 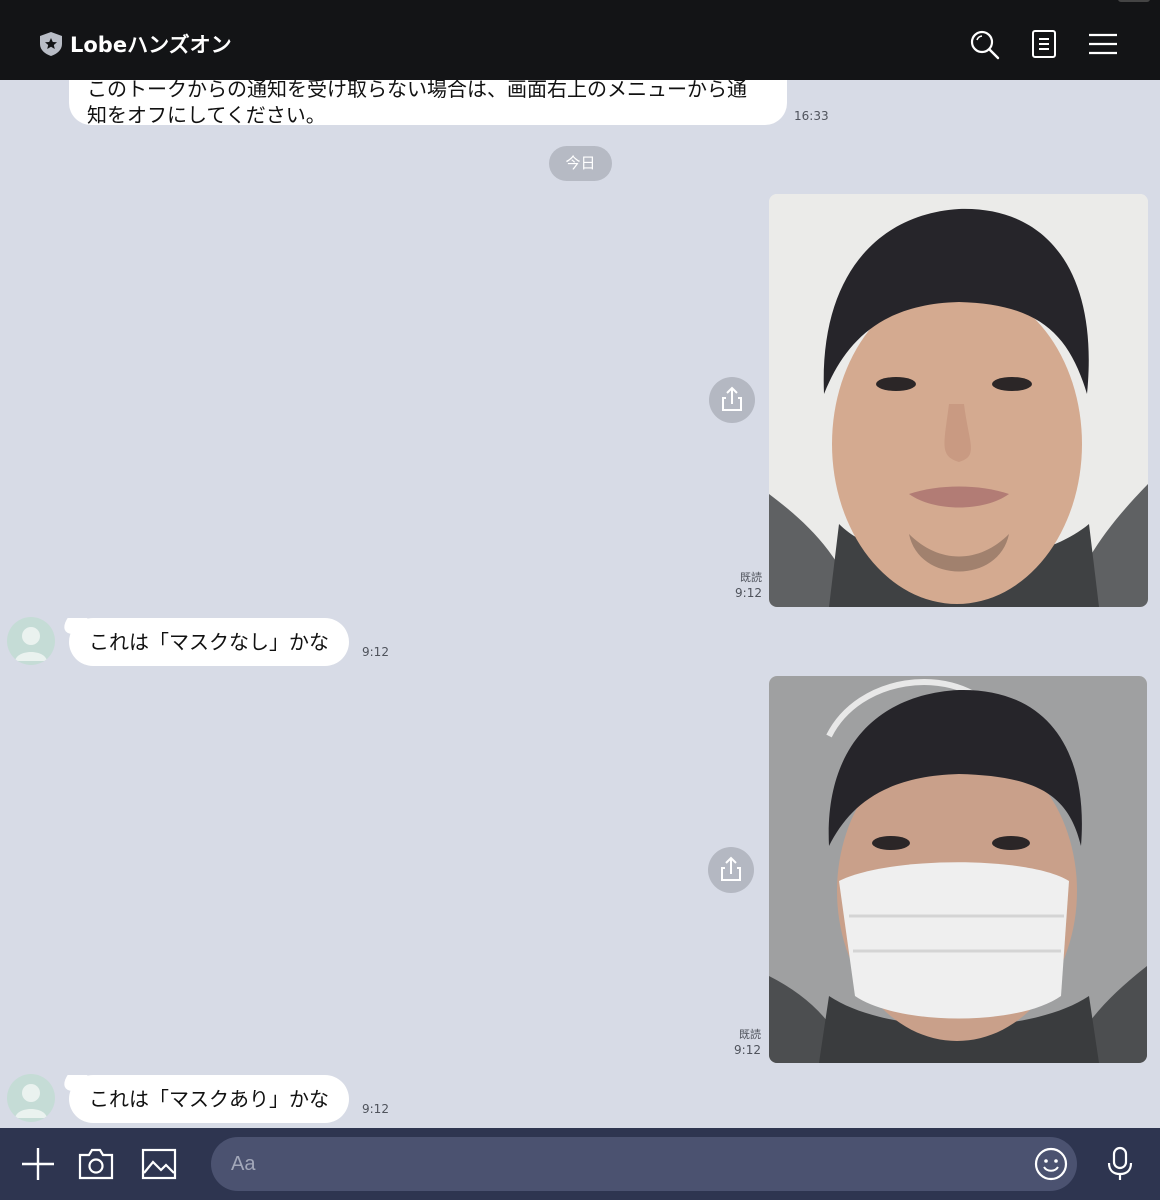 I want to click on face-photo-image, so click(x=958, y=400).